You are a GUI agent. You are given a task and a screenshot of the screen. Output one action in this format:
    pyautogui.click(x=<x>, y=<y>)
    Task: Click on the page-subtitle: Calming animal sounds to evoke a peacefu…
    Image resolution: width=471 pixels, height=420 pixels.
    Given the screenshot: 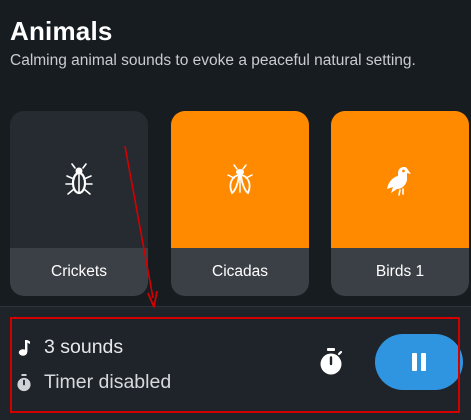 What is the action you would take?
    pyautogui.click(x=213, y=60)
    